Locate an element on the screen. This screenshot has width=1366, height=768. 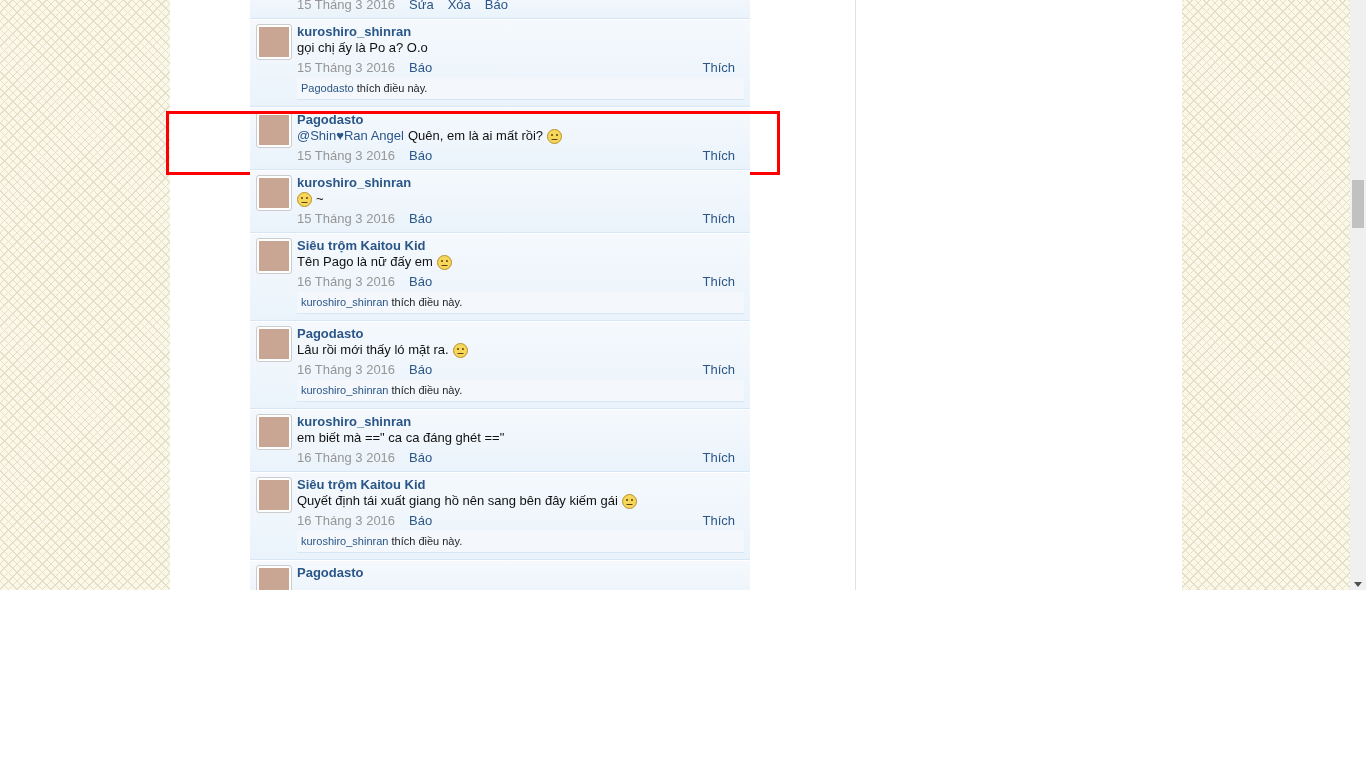
scroll-down-icon is located at coordinates (1358, 584).